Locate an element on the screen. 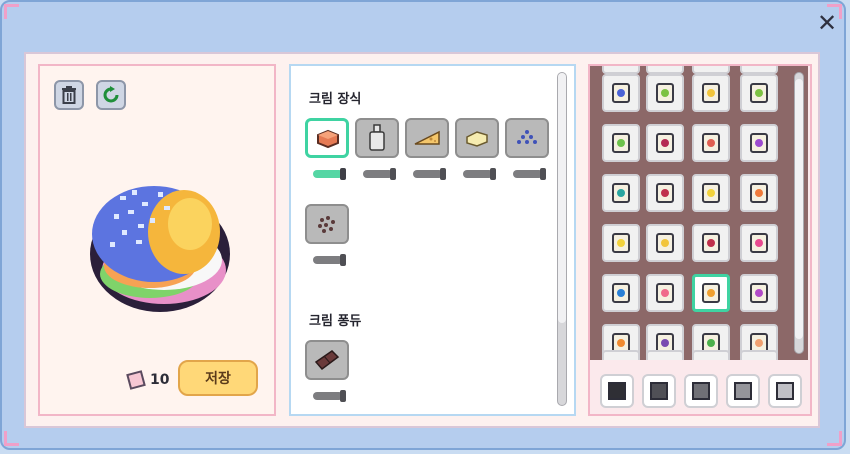 The height and width of the screenshot is (454, 850). deco-toggle-chocochips is located at coordinates (329, 260).